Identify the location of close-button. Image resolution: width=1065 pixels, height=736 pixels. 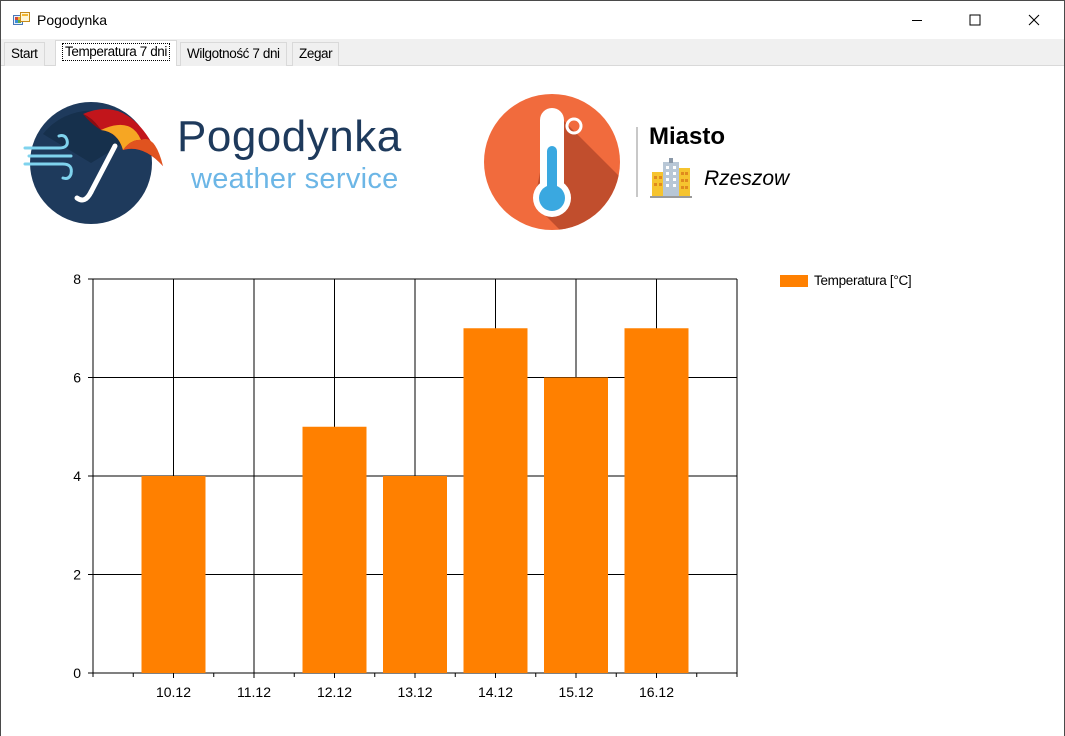
(1034, 20).